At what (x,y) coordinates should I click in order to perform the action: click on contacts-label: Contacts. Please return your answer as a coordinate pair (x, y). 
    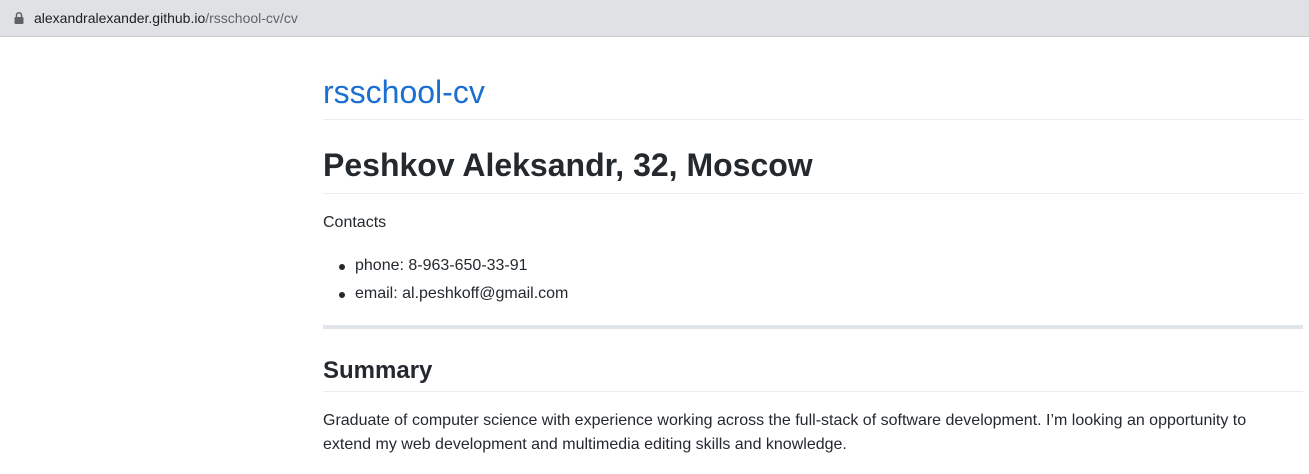
    Looking at the image, I should click on (355, 222).